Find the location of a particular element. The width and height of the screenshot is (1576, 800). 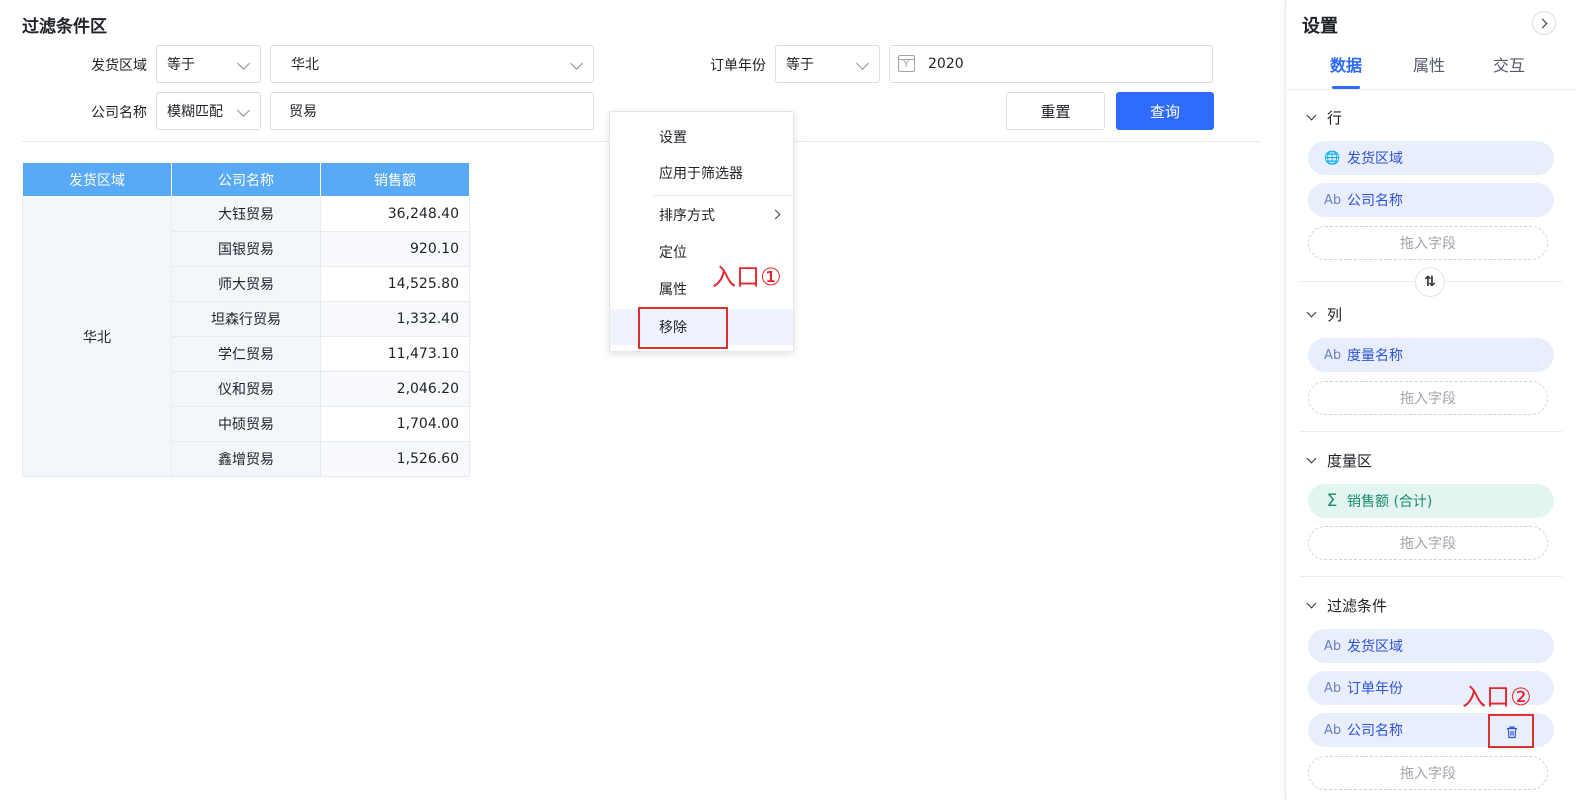

section-column-toggle: 列 is located at coordinates (1324, 314).